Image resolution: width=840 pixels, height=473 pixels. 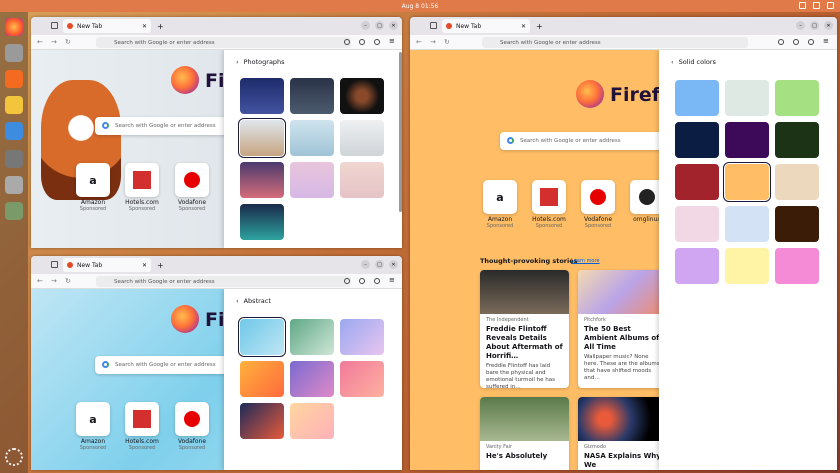 What do you see at coordinates (830, 5) in the screenshot?
I see `power-icon` at bounding box center [830, 5].